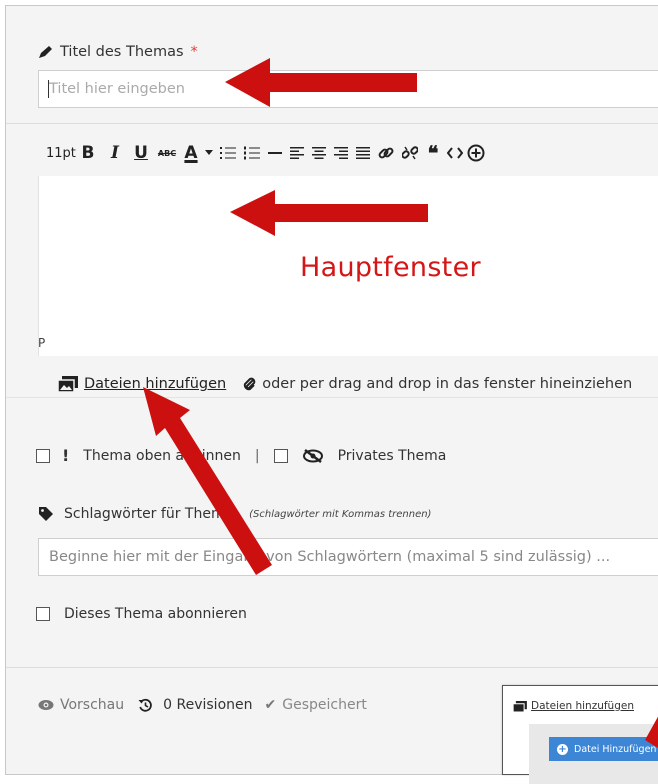 The height and width of the screenshot is (784, 658). I want to click on eye-slash-icon, so click(312, 455).